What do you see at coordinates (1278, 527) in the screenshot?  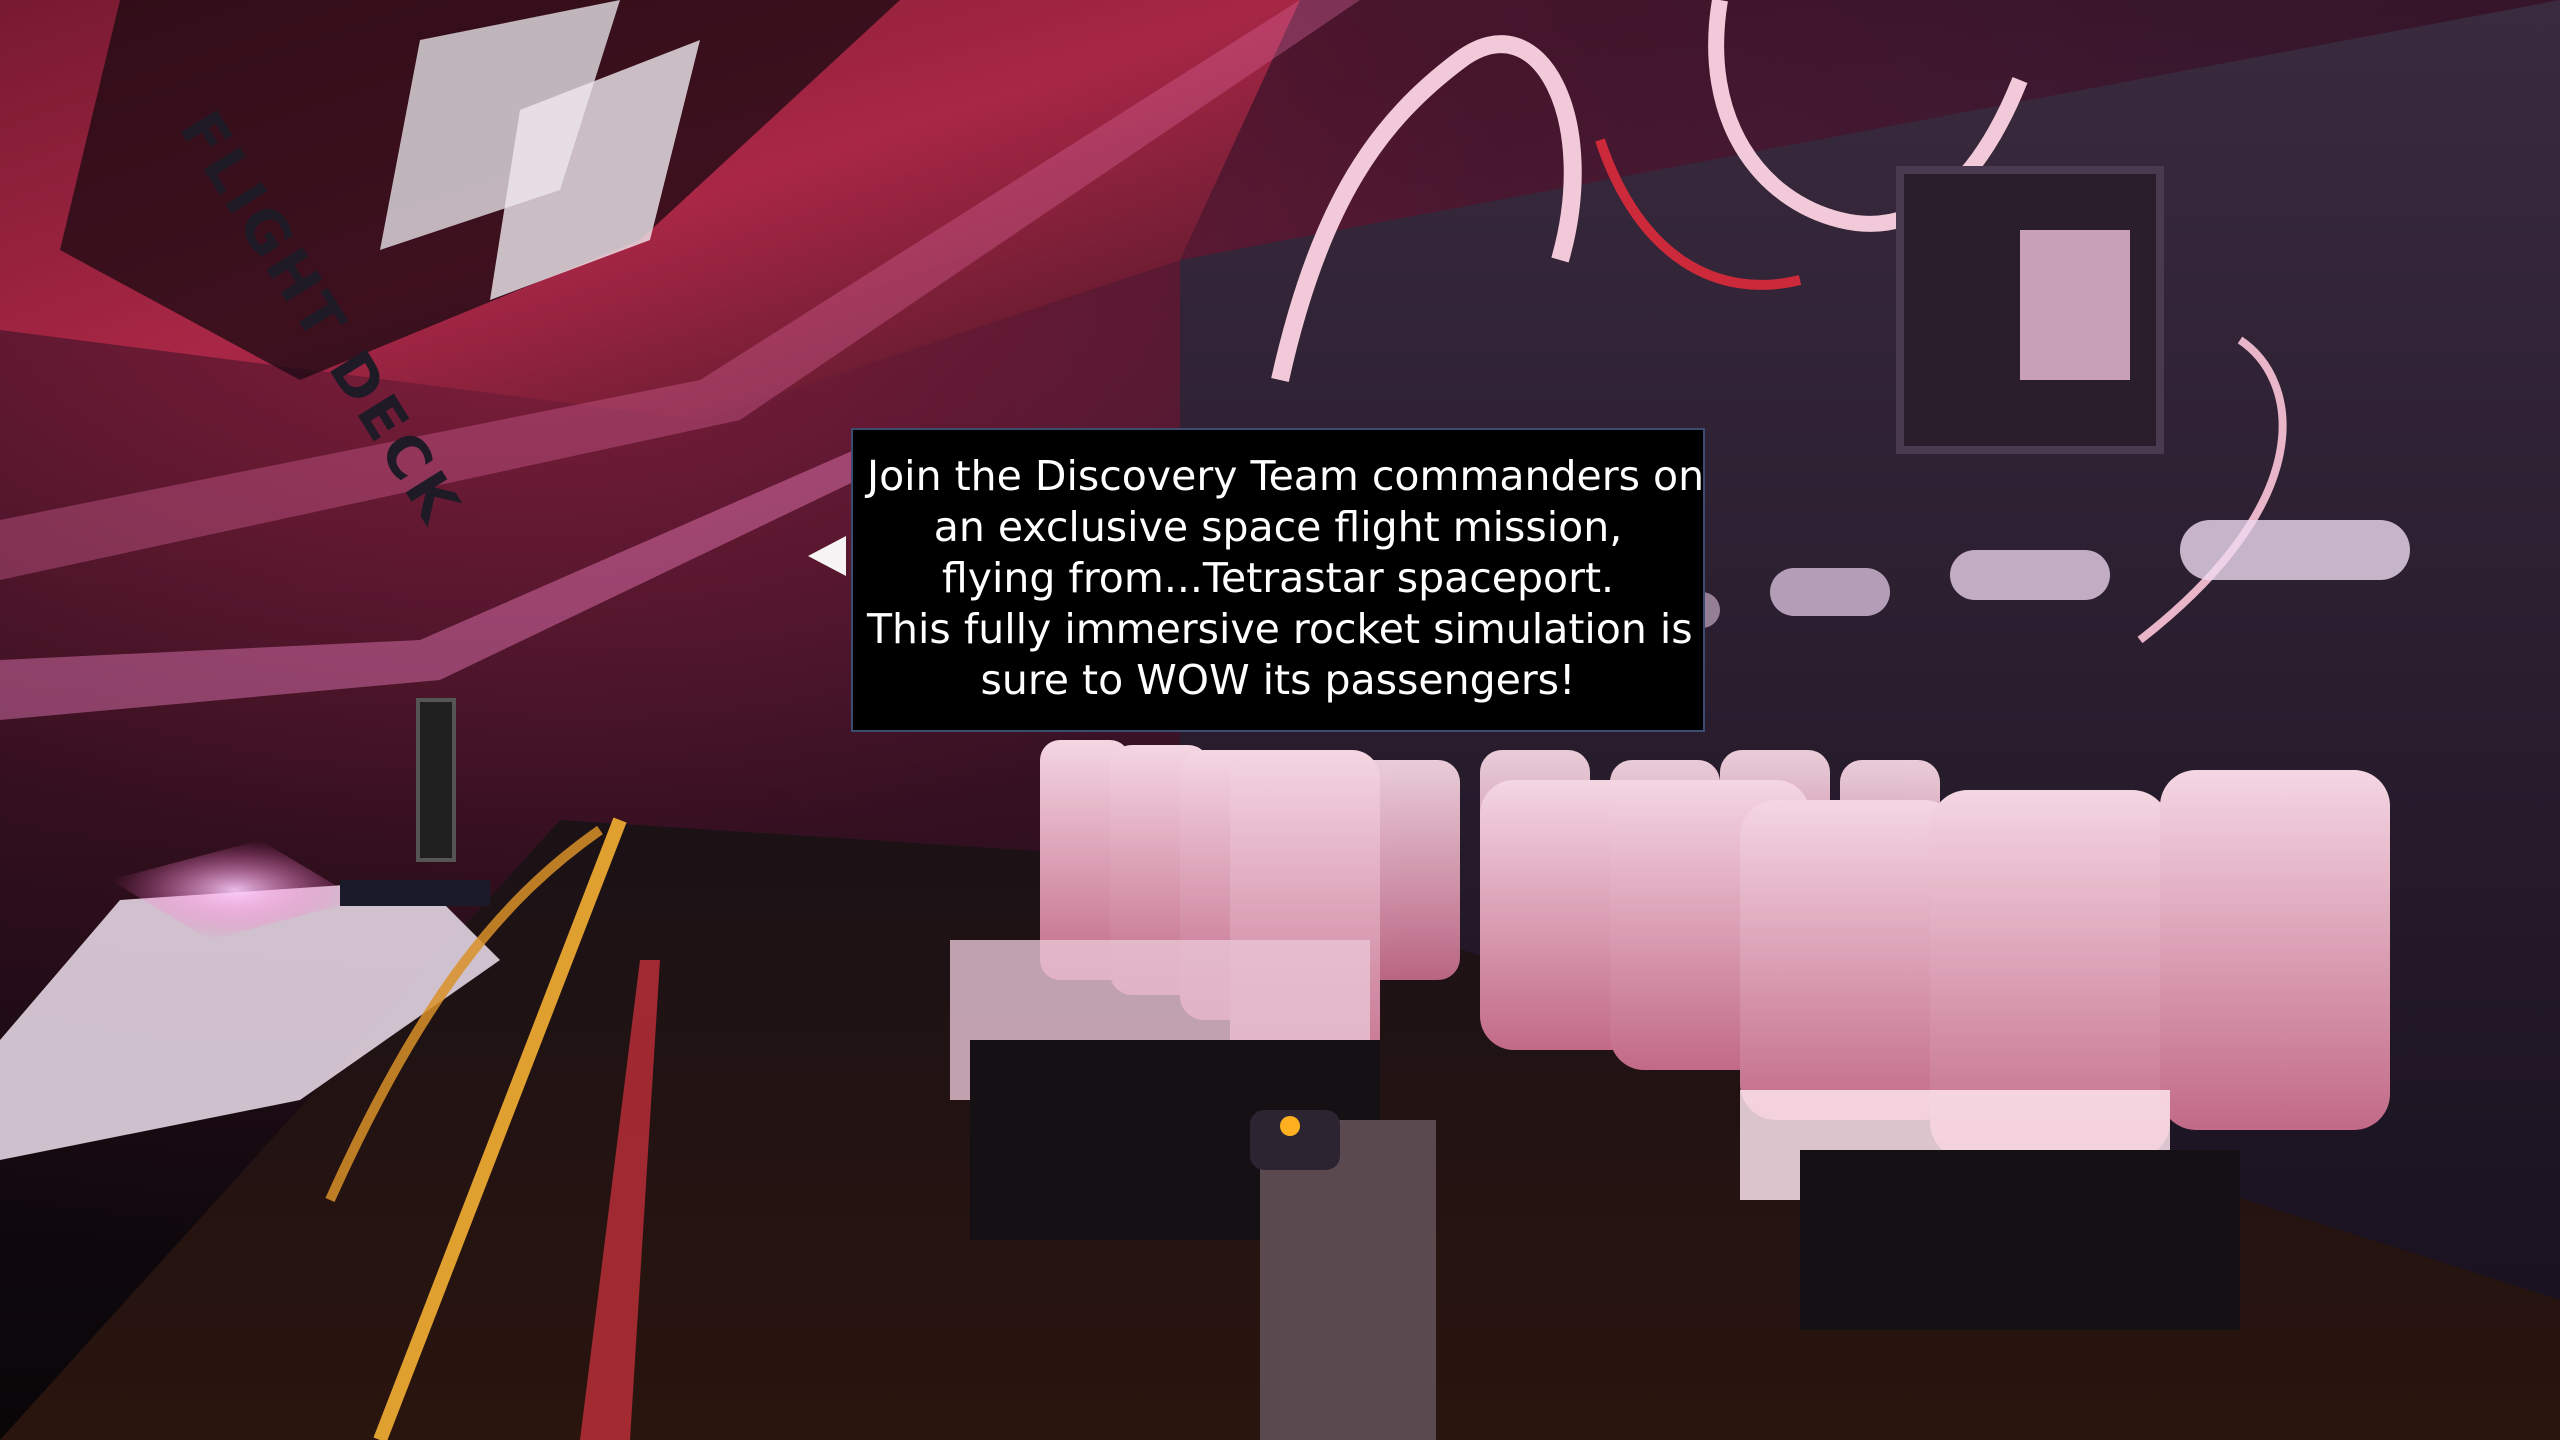 I see `info-line-2: an exclusive space flight mission,` at bounding box center [1278, 527].